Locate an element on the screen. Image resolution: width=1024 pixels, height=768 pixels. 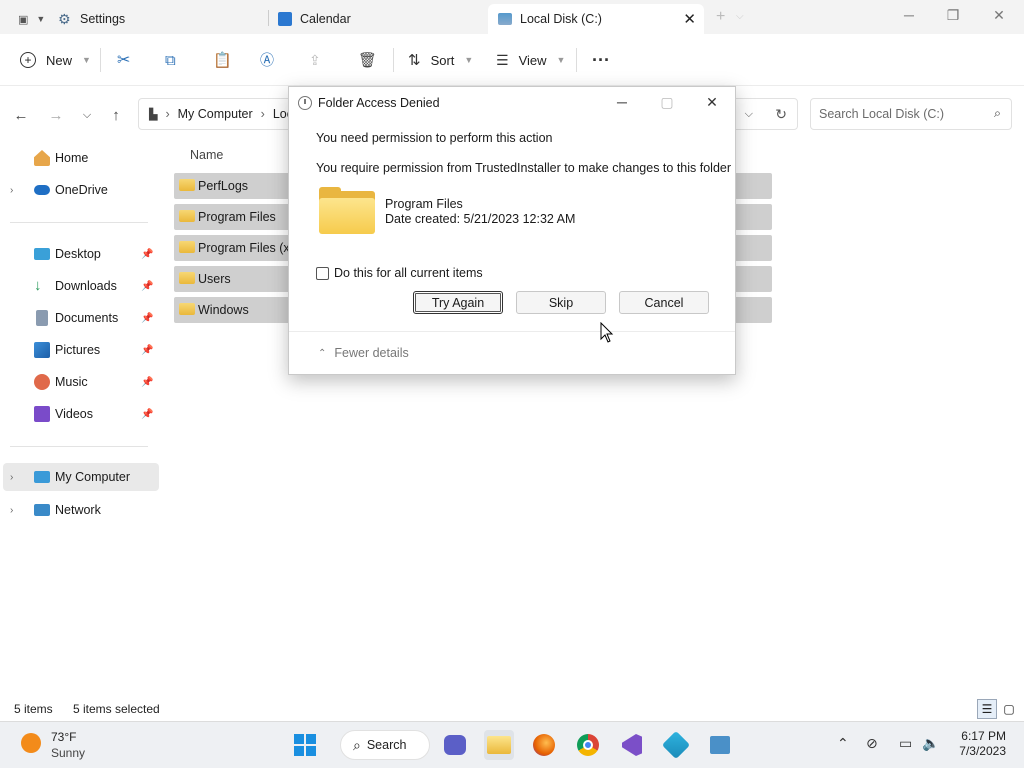
file-explorer-icon is located at coordinates (499, 745).